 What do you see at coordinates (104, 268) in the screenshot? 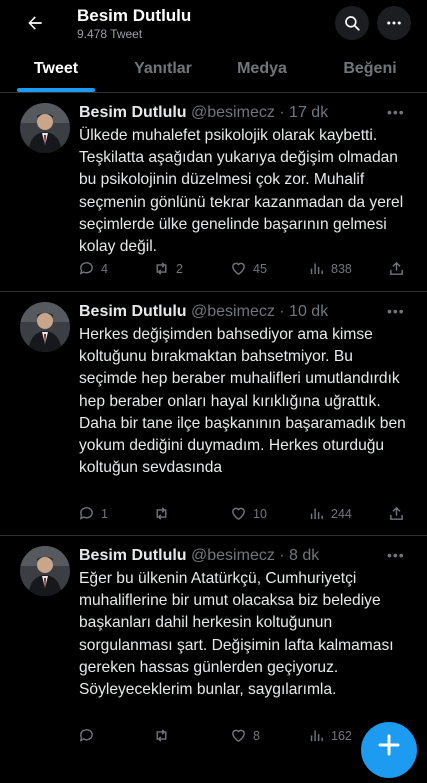
I see `reply-count: 4` at bounding box center [104, 268].